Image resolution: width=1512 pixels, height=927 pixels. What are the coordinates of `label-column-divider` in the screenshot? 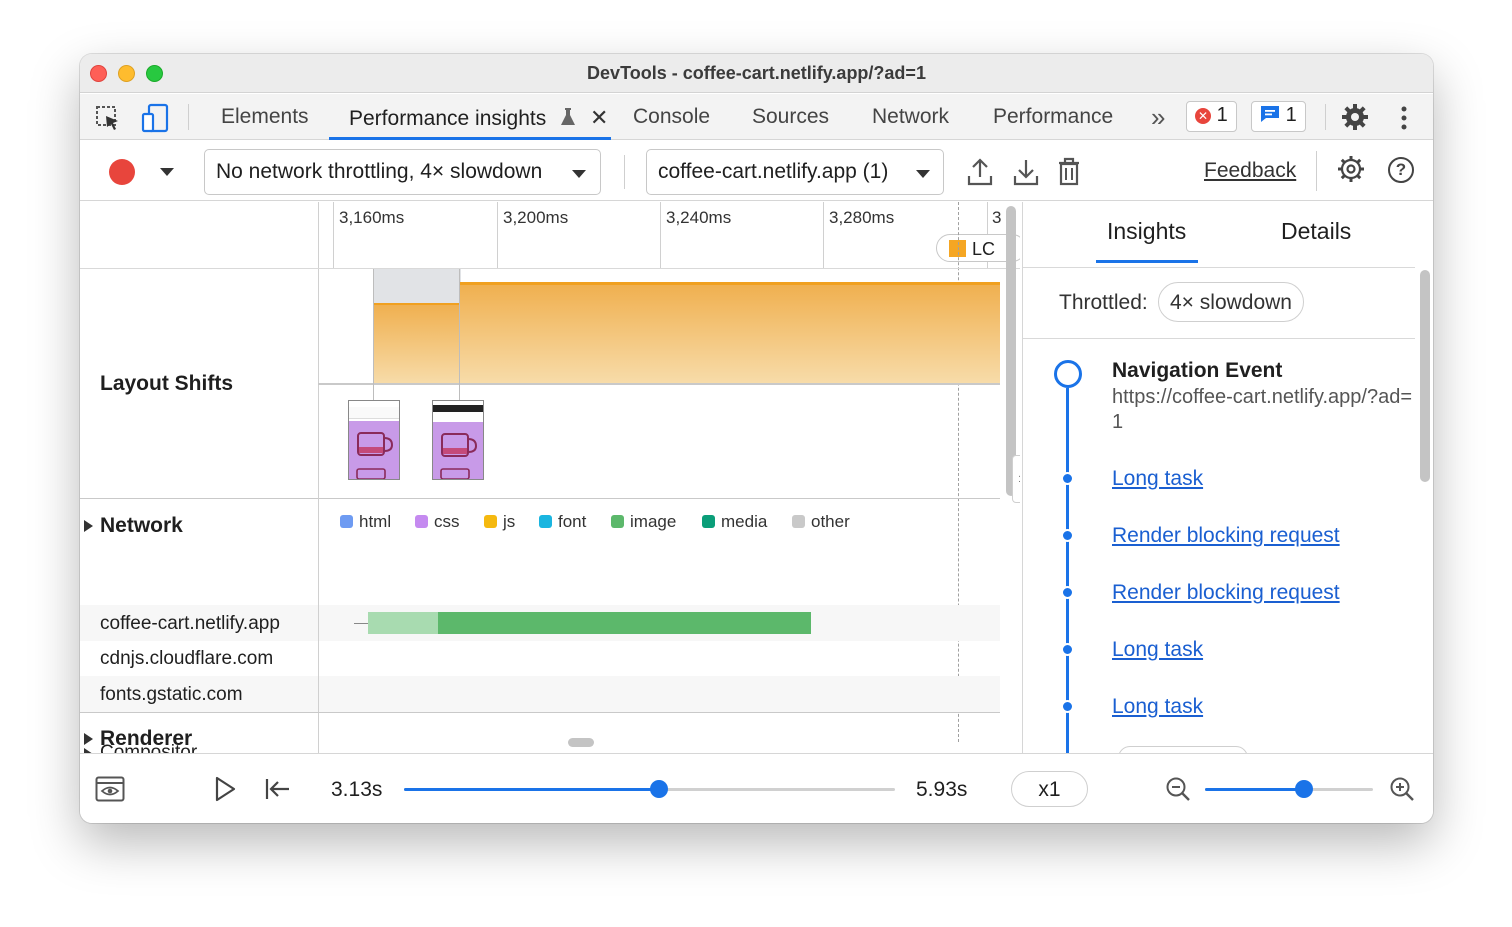 It's located at (318, 625).